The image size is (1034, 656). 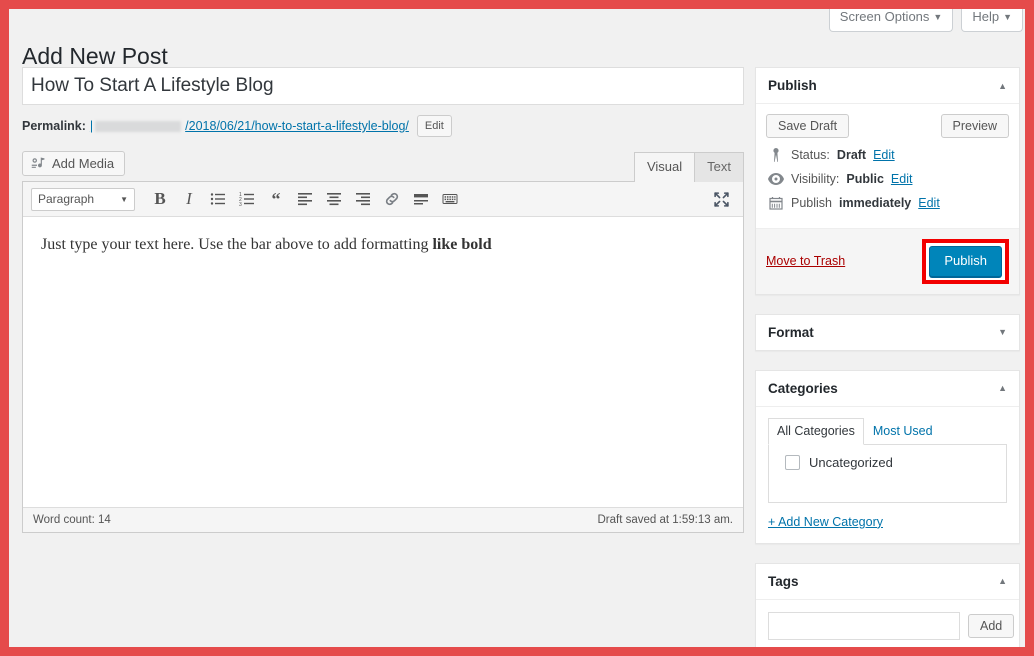 What do you see at coordinates (38, 163) in the screenshot?
I see `media-icon` at bounding box center [38, 163].